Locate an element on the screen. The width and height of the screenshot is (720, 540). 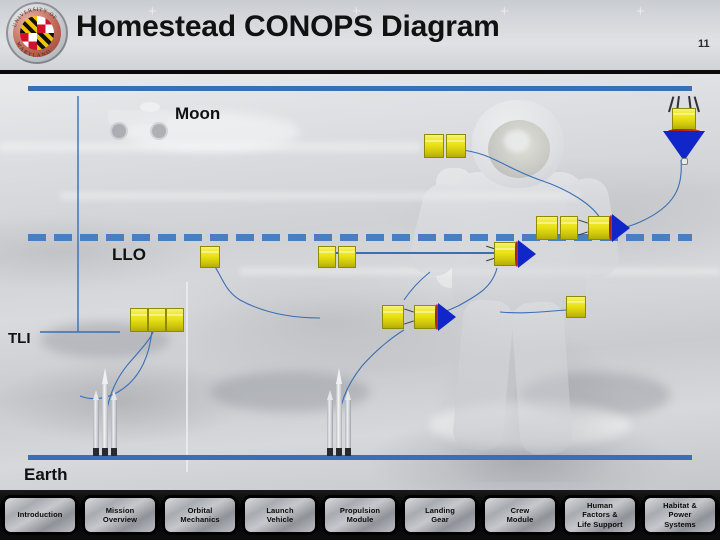
lander-module is located at coordinates (684, 119).